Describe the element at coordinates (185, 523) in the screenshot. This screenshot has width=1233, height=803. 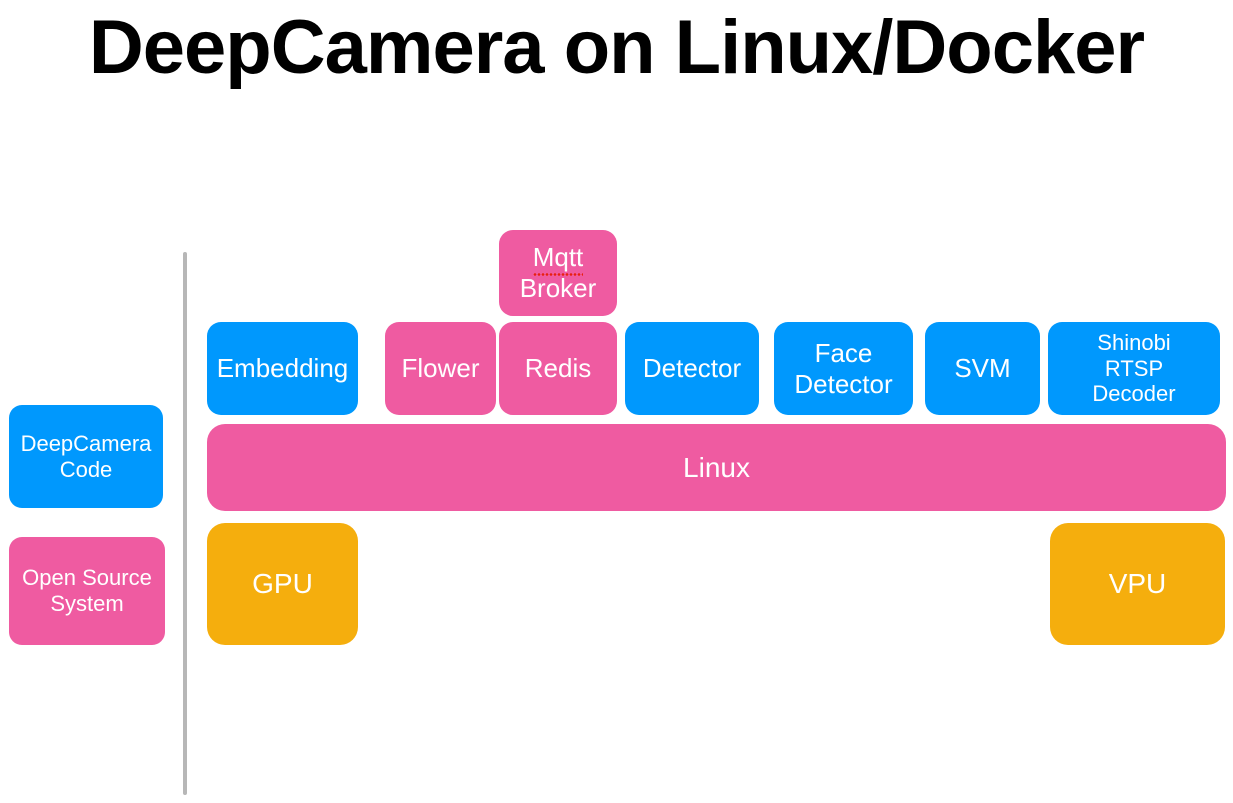
I see `legend-diagram-divider` at that location.